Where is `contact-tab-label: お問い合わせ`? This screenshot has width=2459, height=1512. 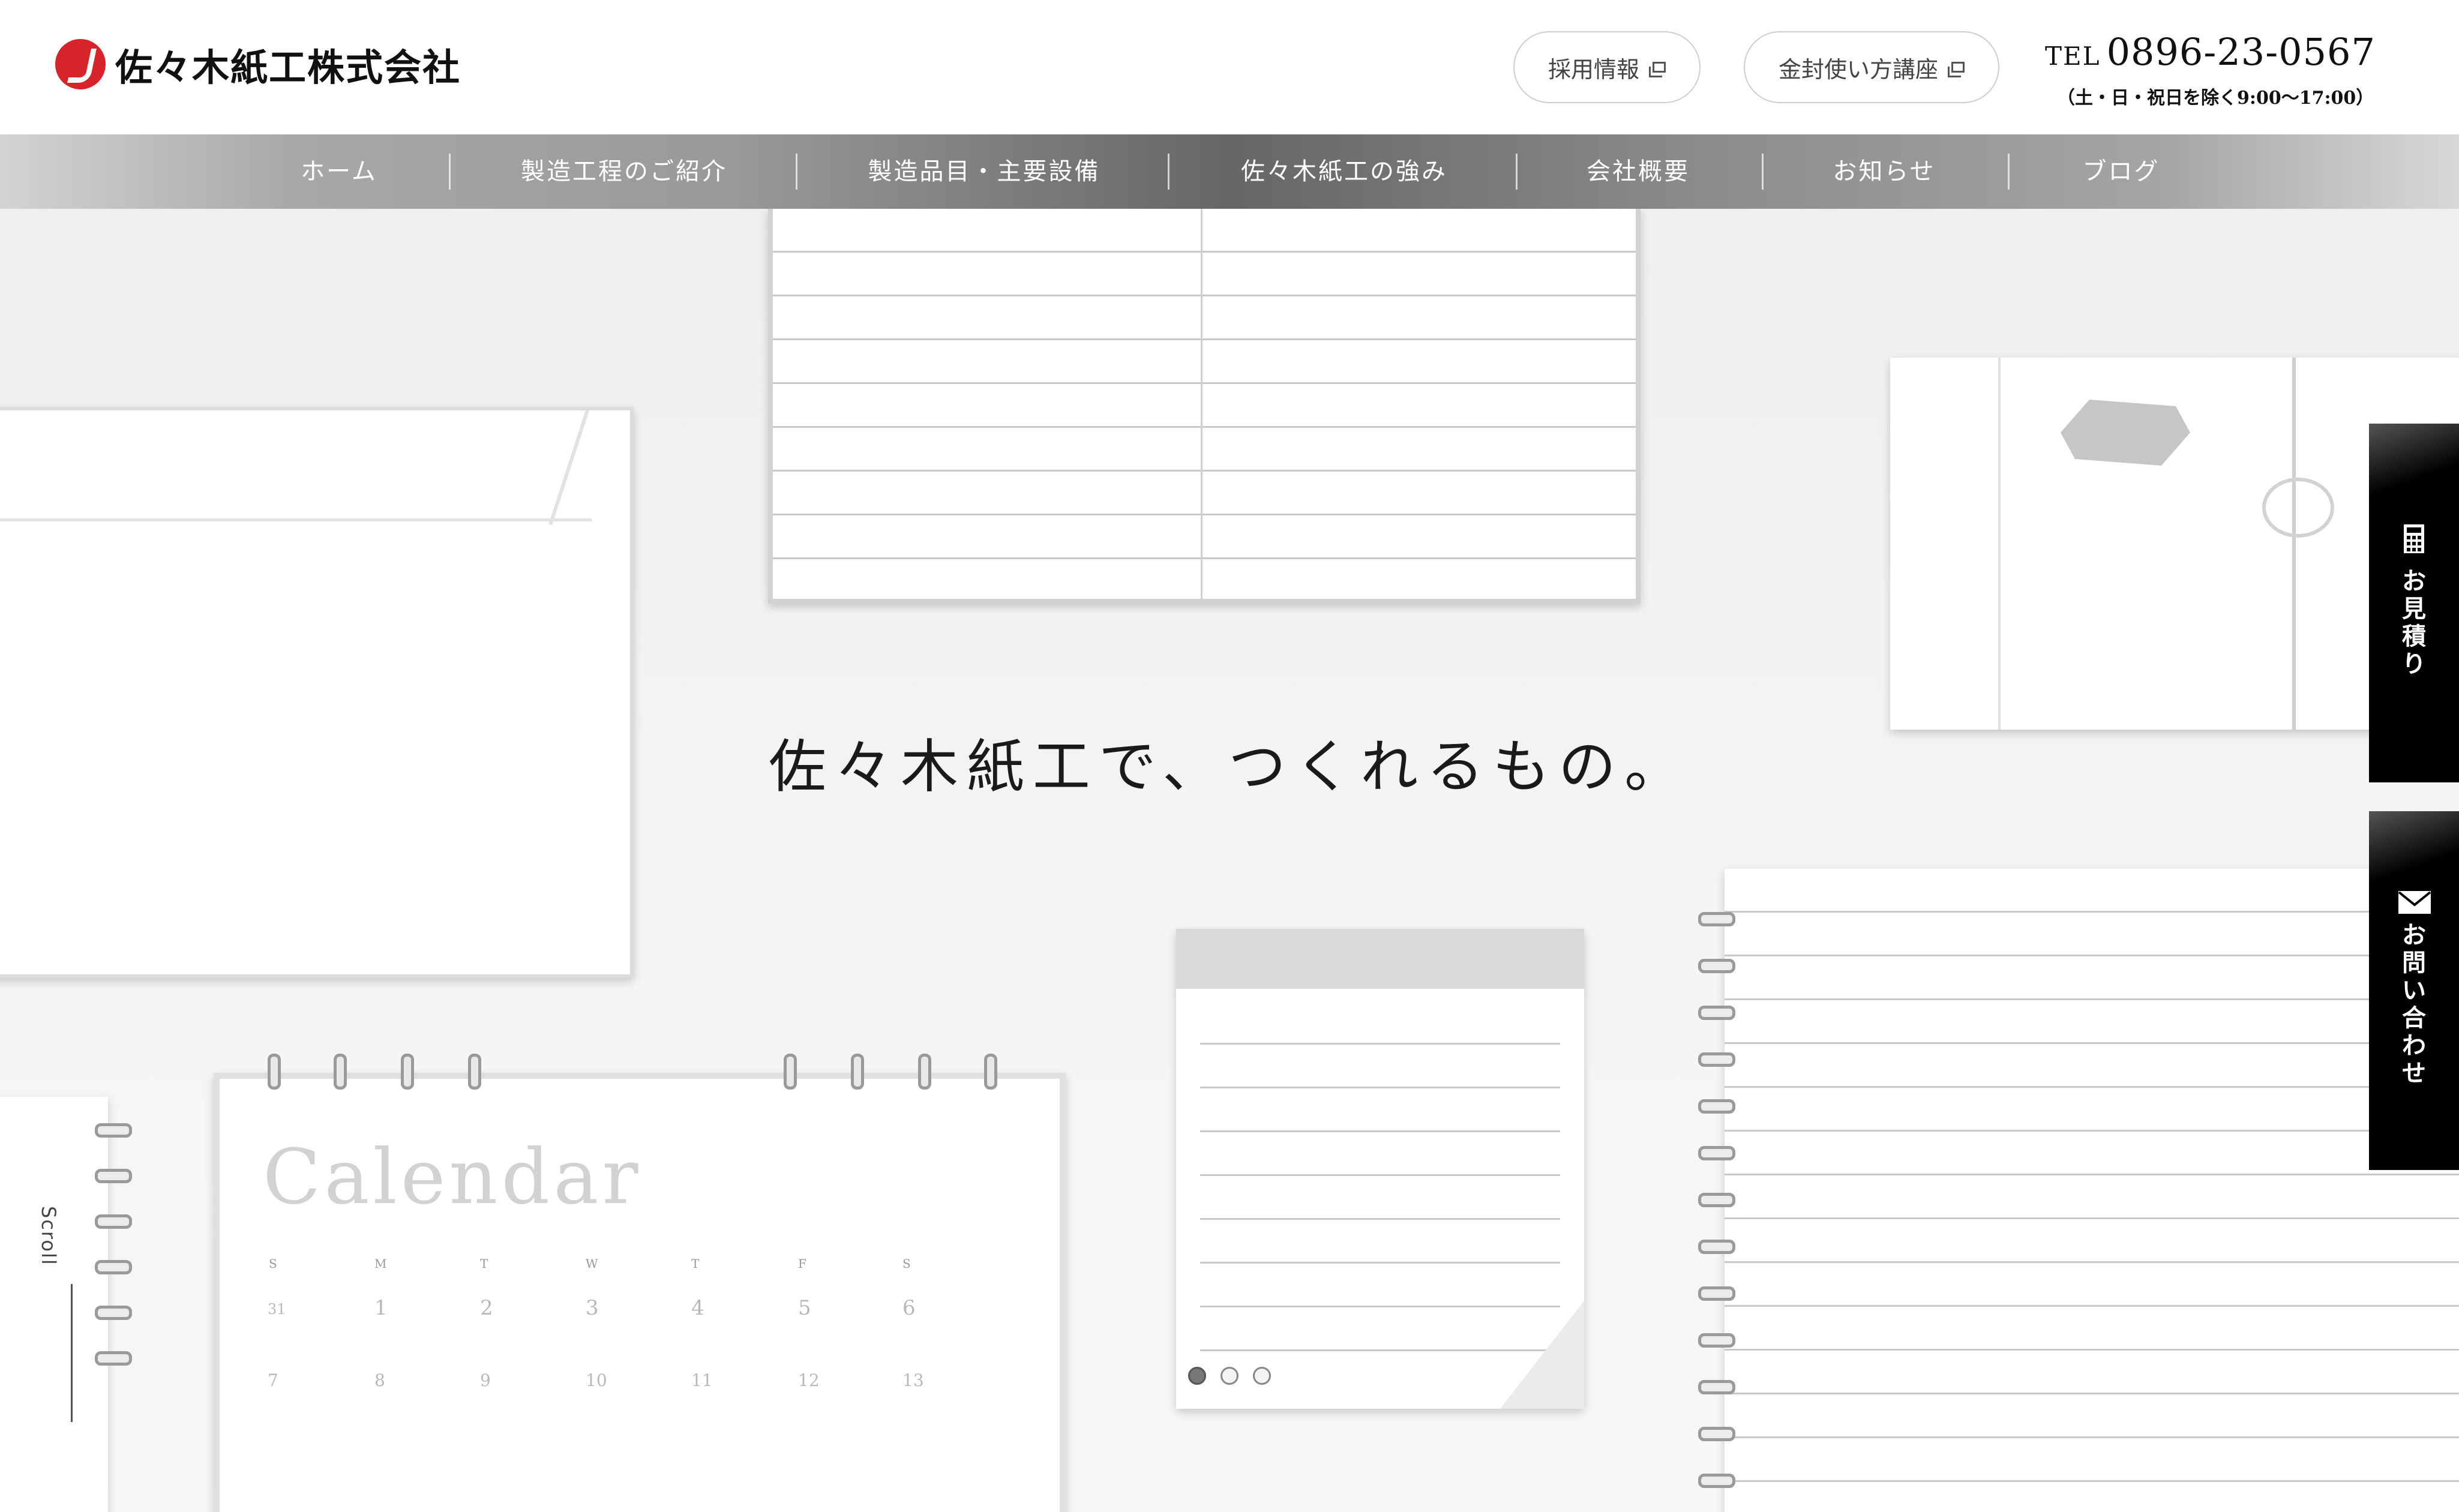
contact-tab-label: お問い合わせ is located at coordinates (2414, 1004).